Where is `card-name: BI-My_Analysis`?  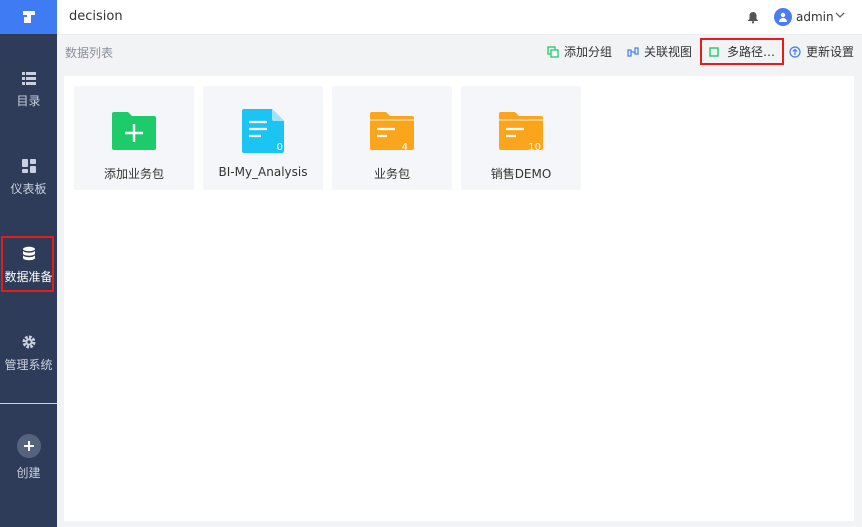
card-name: BI-My_Analysis is located at coordinates (263, 172).